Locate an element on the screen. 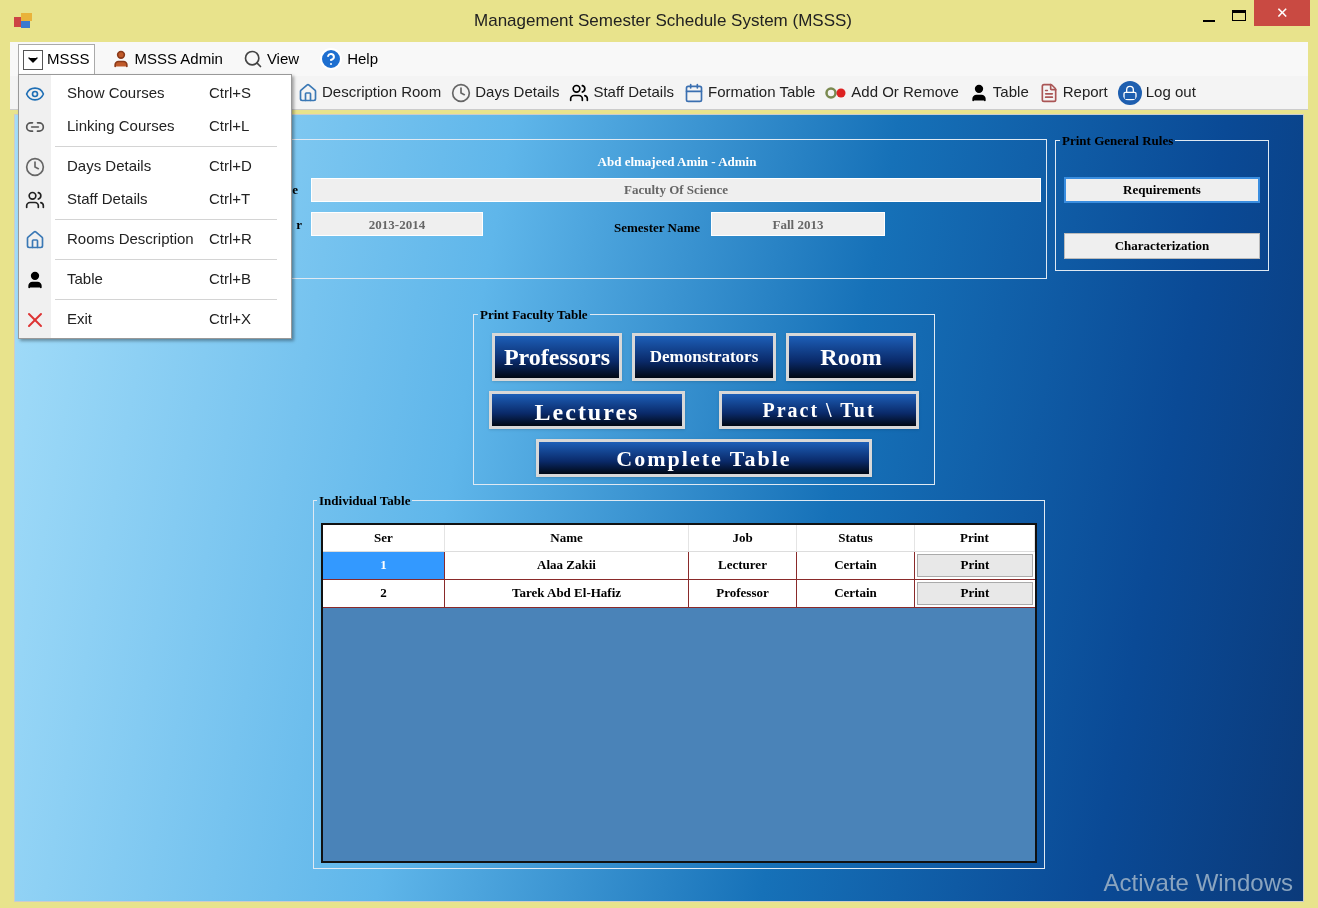  user-name: Abd elmajeed Amin - Admin is located at coordinates (677, 162).